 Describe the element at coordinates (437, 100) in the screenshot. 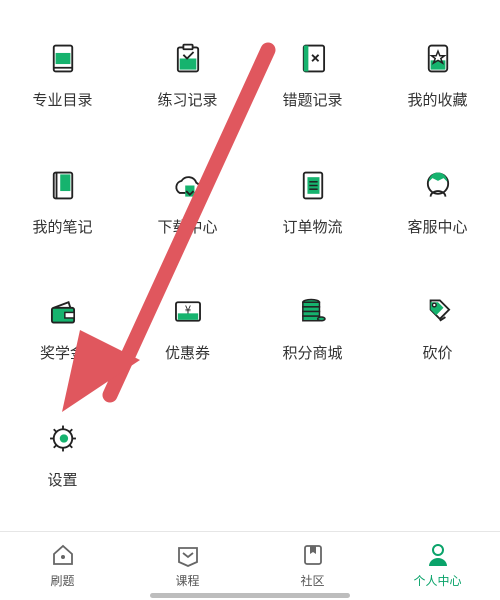

I see `menu-item-label: 我的收藏` at that location.